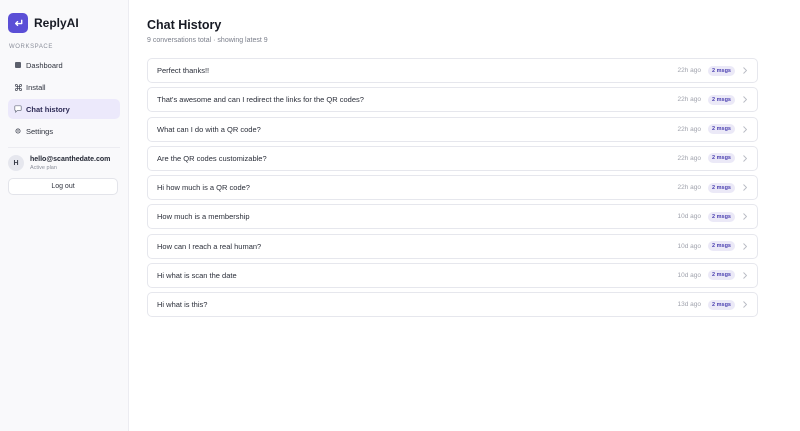  I want to click on user-plan: Active plan, so click(43, 167).